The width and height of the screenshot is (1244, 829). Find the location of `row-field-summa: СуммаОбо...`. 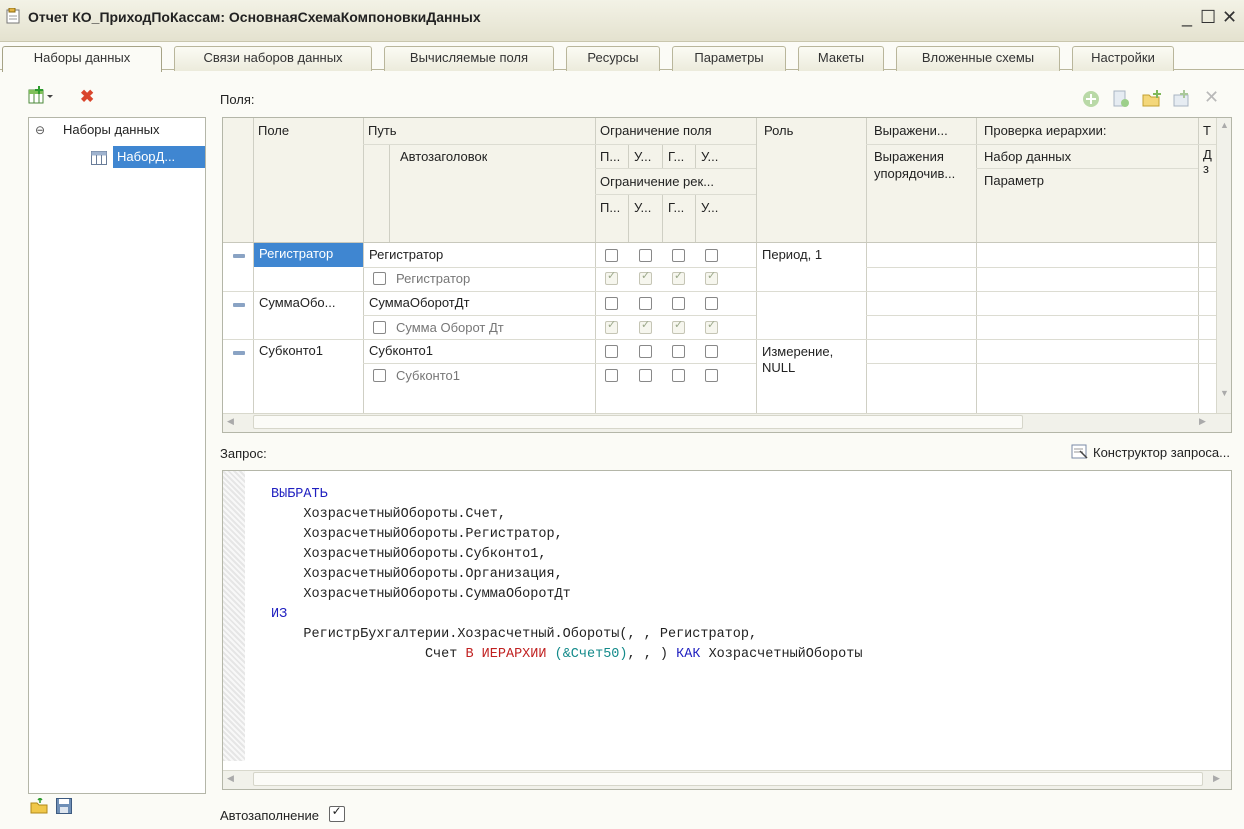

row-field-summa: СуммаОбо... is located at coordinates (294, 303).